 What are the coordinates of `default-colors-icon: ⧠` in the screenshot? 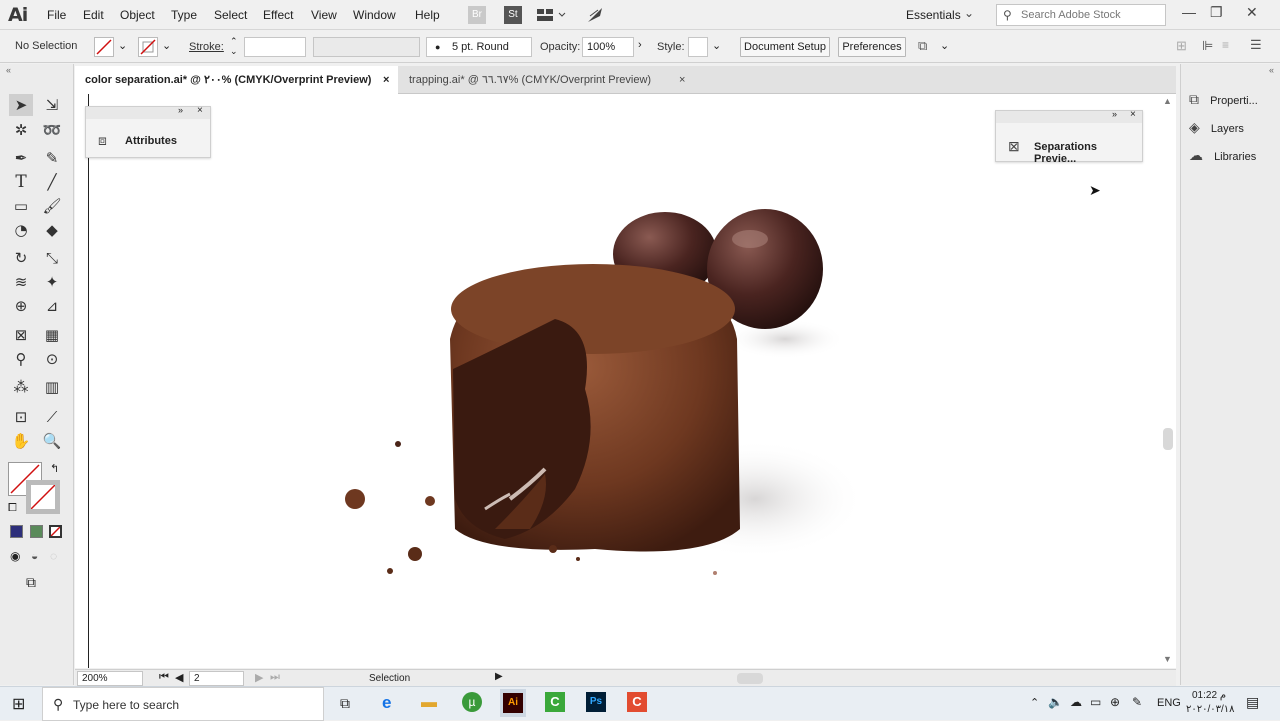 It's located at (12, 508).